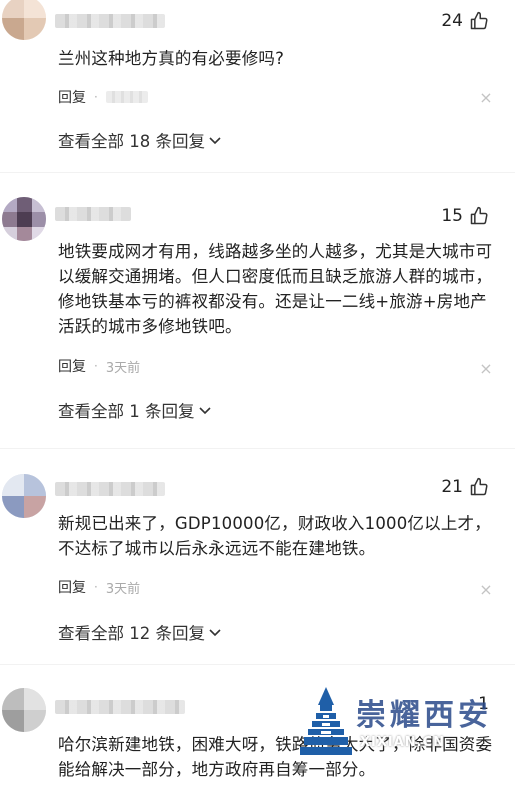 The width and height of the screenshot is (515, 790). Describe the element at coordinates (452, 21) in the screenshot. I see `like-count: 24` at that location.